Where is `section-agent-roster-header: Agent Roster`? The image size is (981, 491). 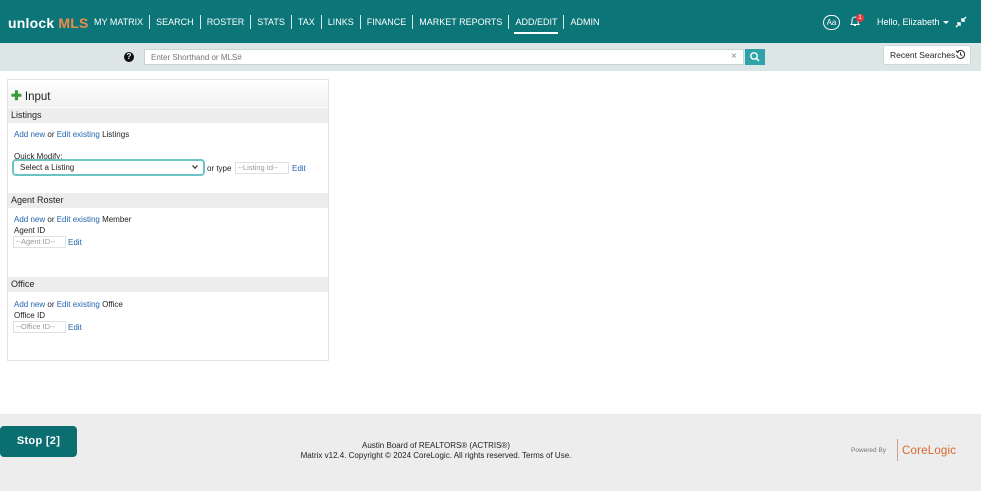 section-agent-roster-header: Agent Roster is located at coordinates (168, 200).